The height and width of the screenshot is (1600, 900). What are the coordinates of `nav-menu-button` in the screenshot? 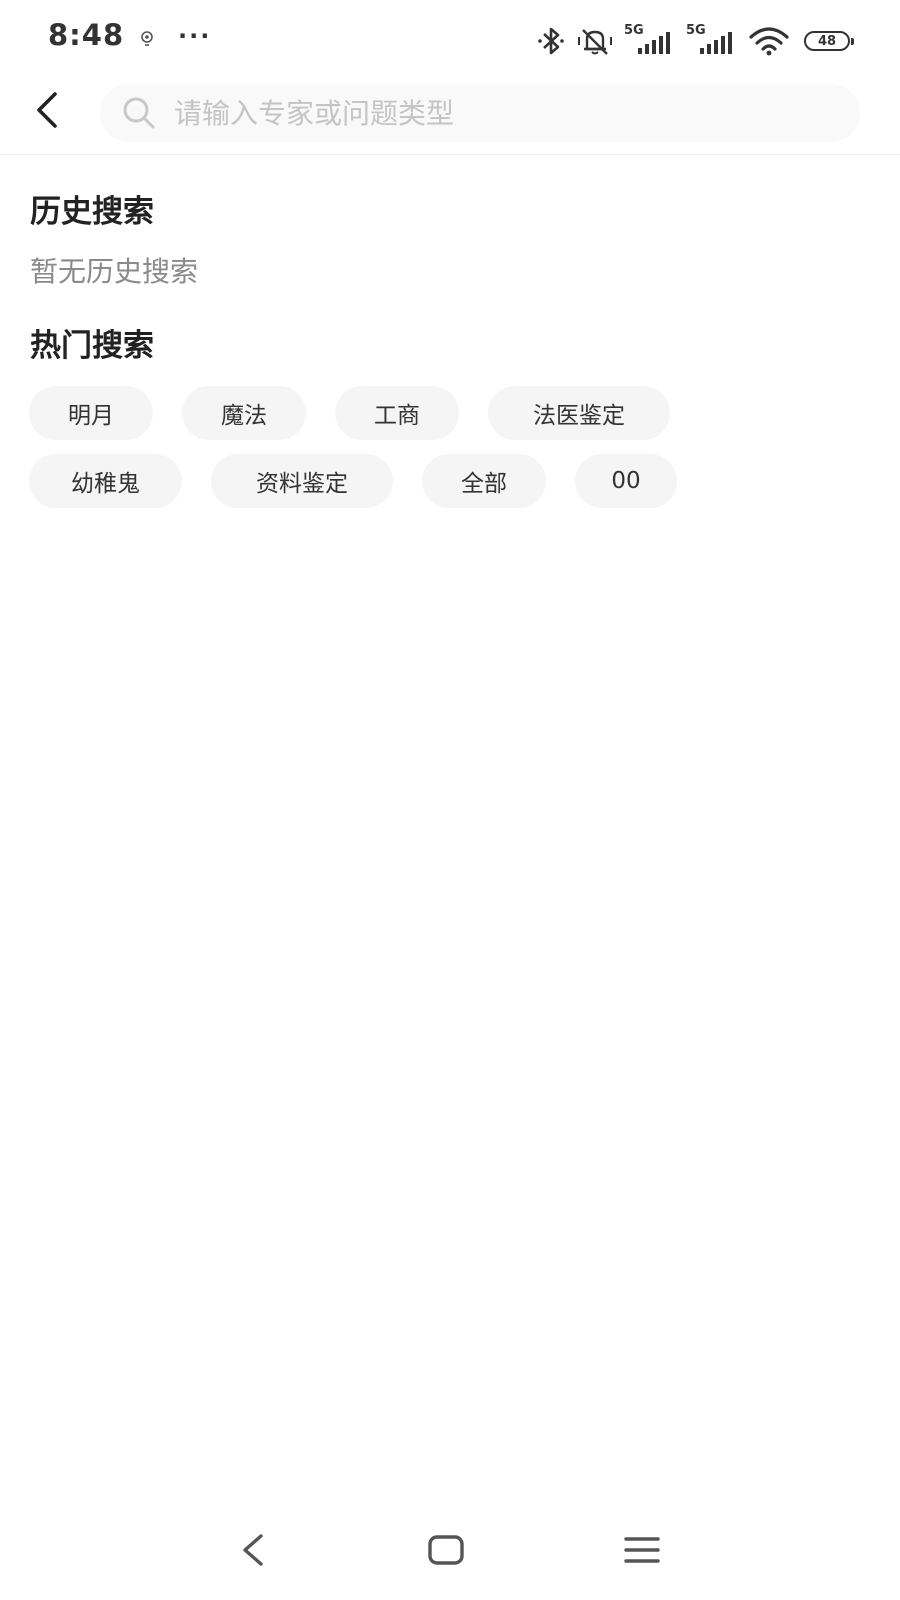 It's located at (642, 1550).